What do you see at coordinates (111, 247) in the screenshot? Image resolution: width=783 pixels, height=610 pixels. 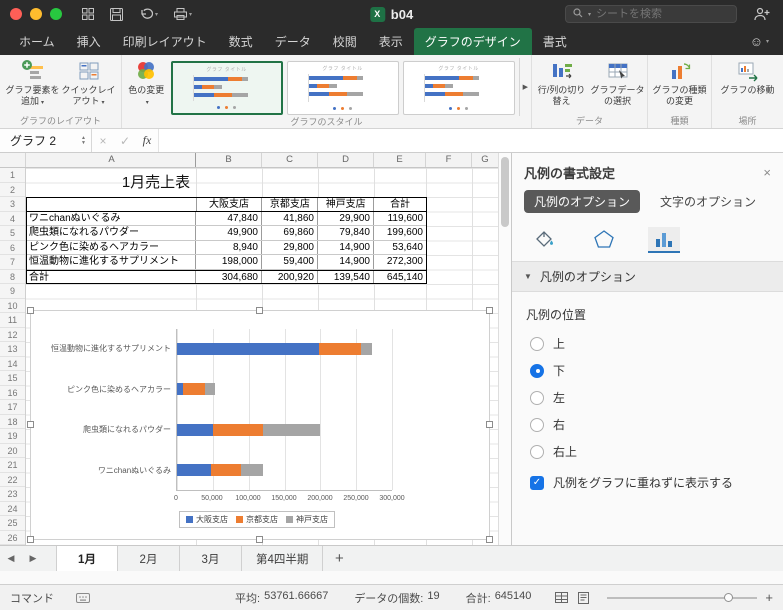 I see `row-label-cell: ピンク色に染めるヘアカラー` at bounding box center [111, 247].